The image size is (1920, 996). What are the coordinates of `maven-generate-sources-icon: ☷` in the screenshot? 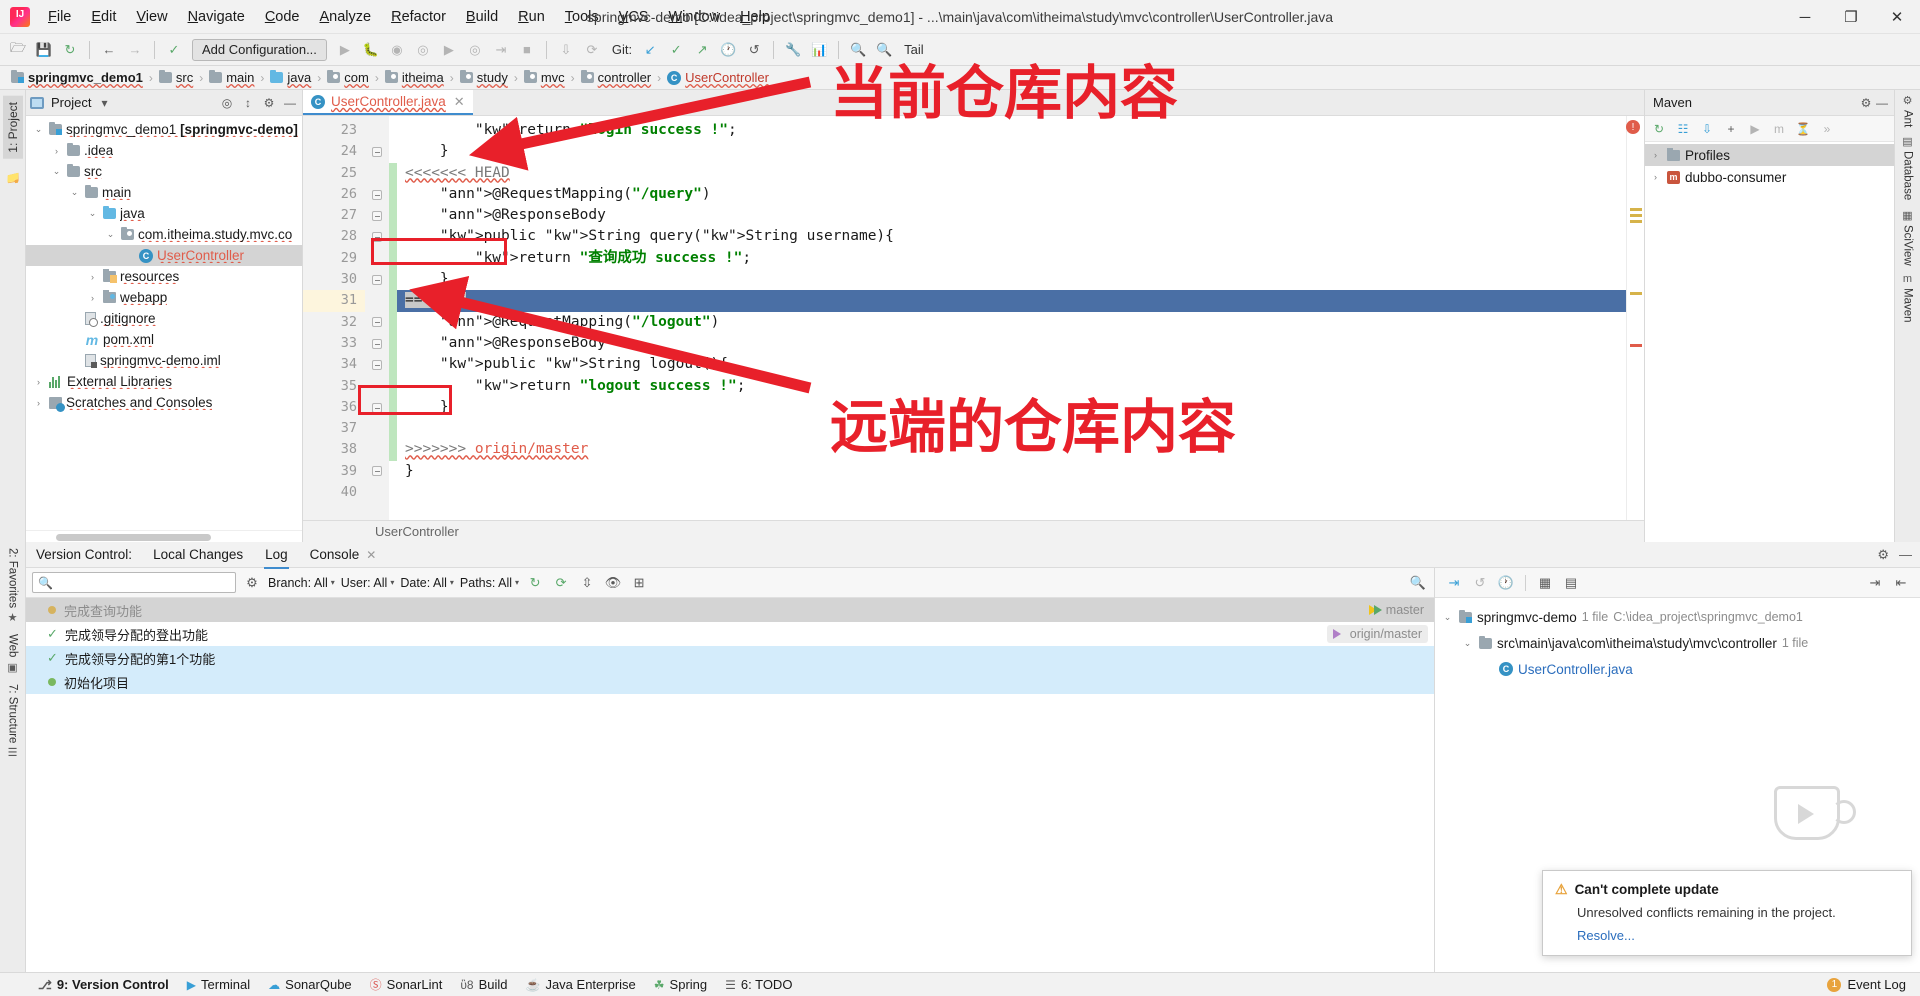 It's located at (1683, 129).